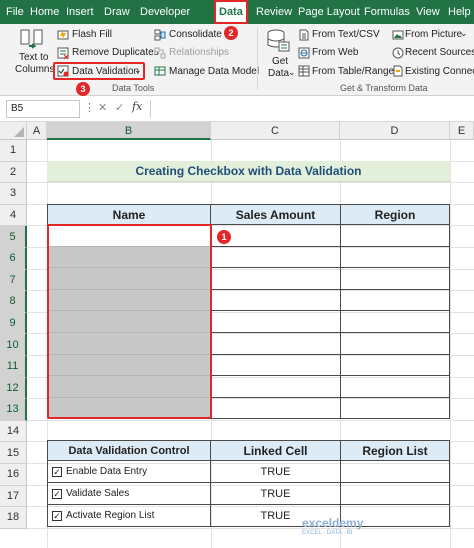  What do you see at coordinates (310, 109) in the screenshot?
I see `formula-input` at bounding box center [310, 109].